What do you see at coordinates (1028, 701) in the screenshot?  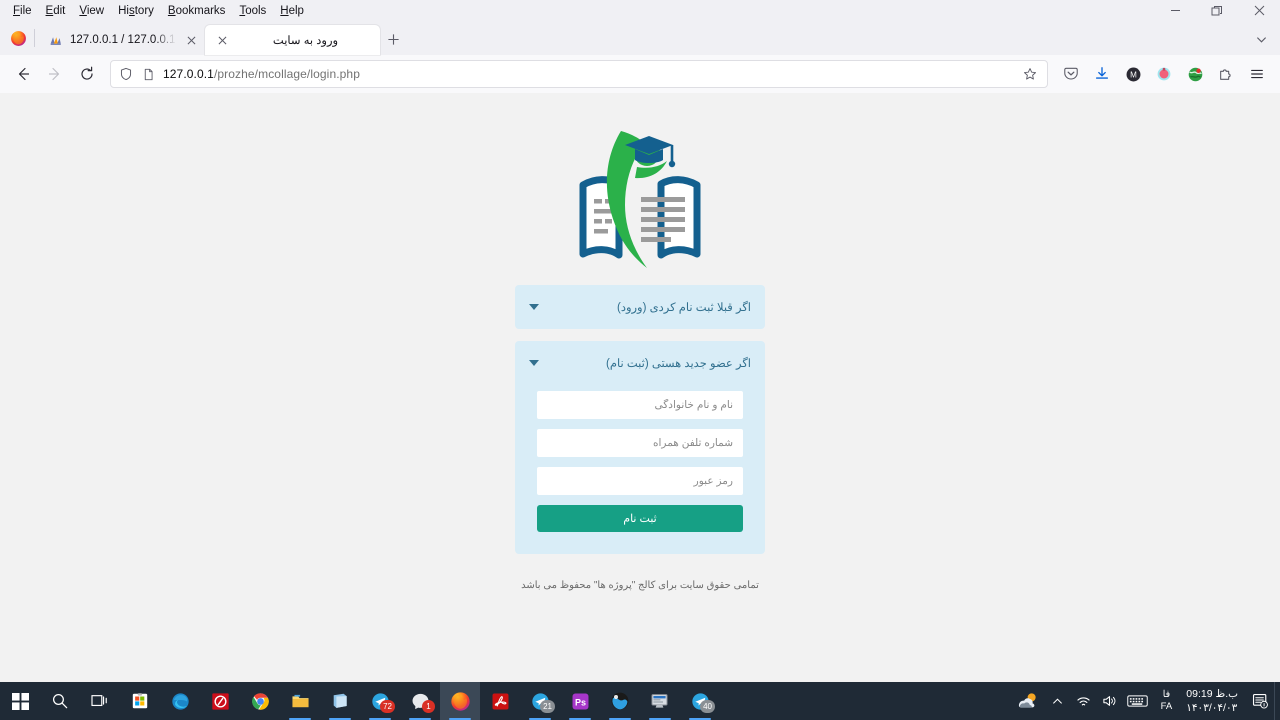 I see `weather-icon` at bounding box center [1028, 701].